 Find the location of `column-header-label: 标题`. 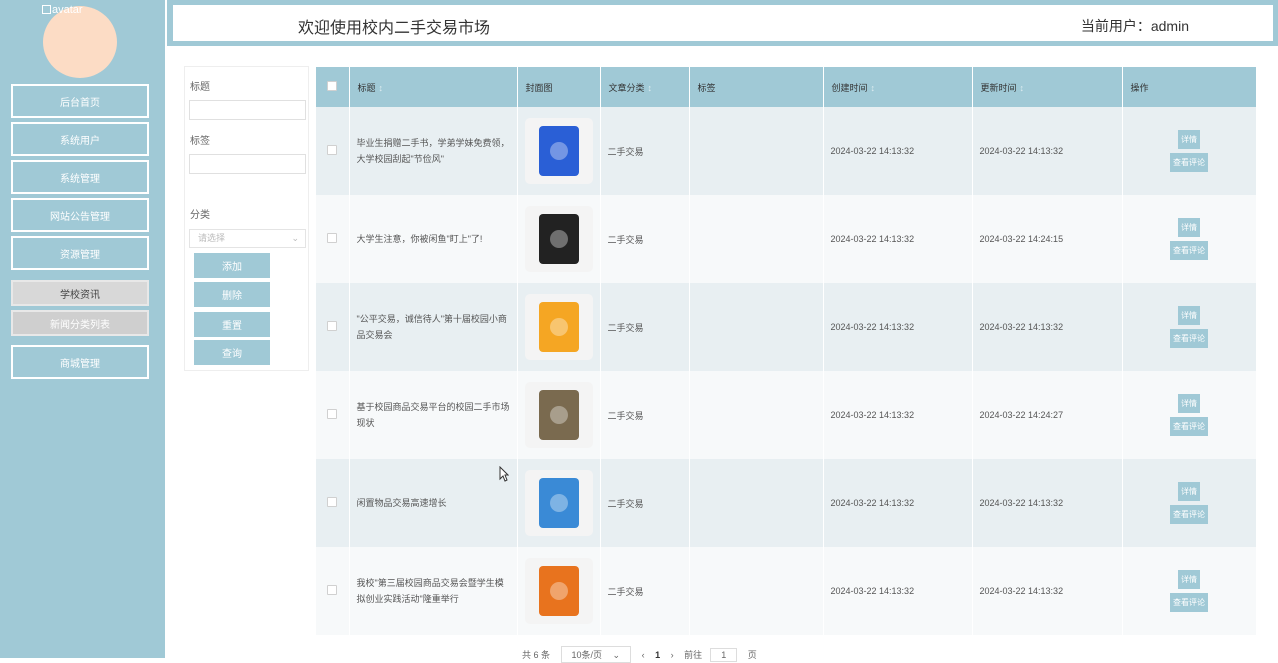

column-header-label: 标题 is located at coordinates (366, 87).